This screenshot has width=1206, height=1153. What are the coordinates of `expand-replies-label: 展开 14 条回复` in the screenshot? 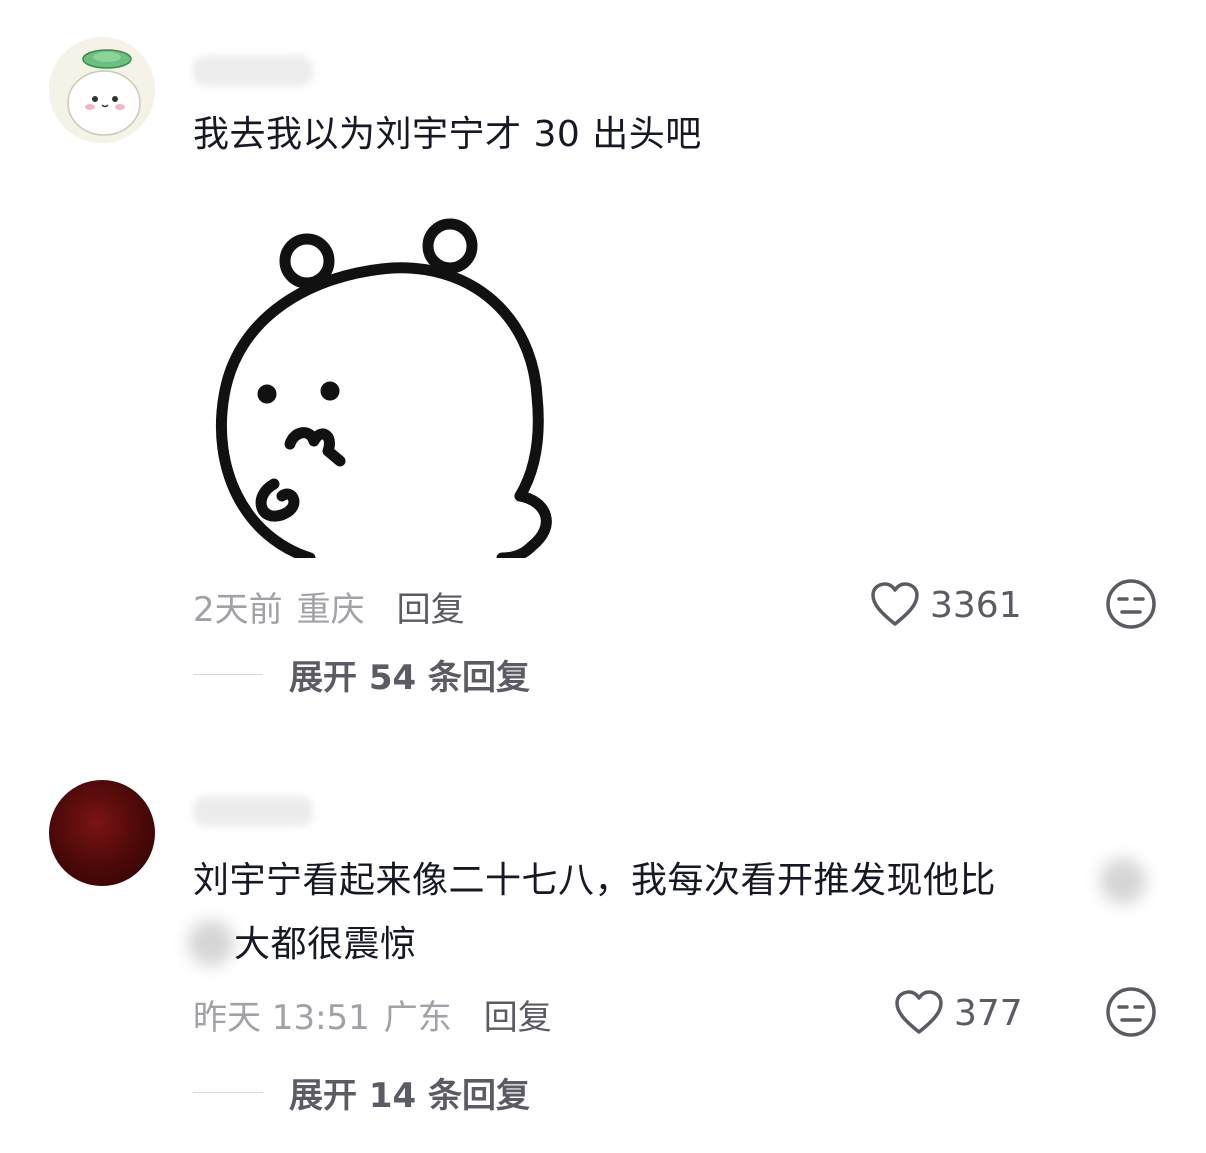 It's located at (409, 1096).